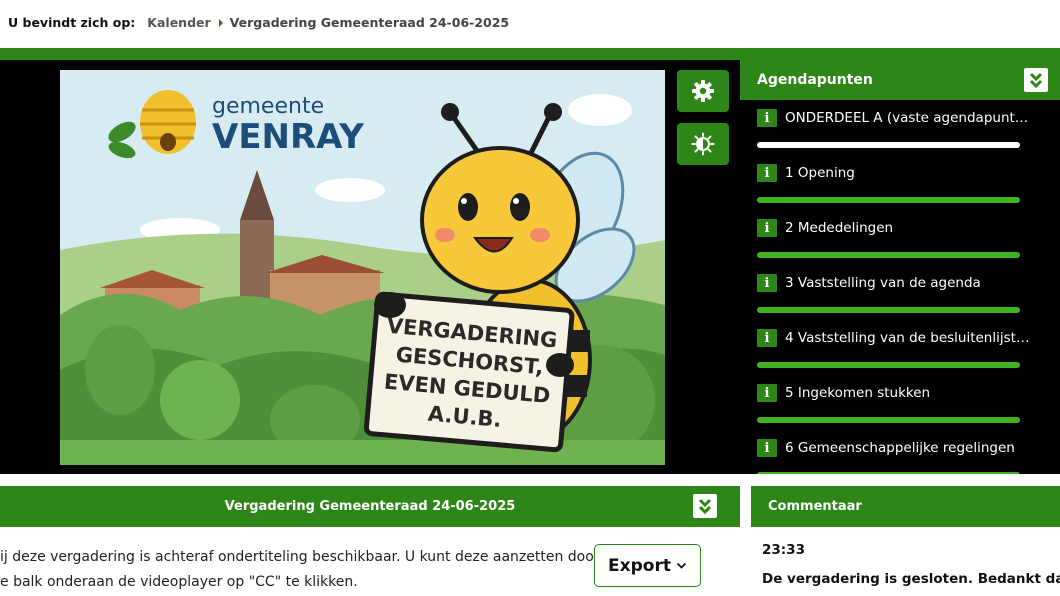 Image resolution: width=1060 pixels, height=596 pixels. I want to click on breadcrumb-kalender-link: Kalender, so click(178, 22).